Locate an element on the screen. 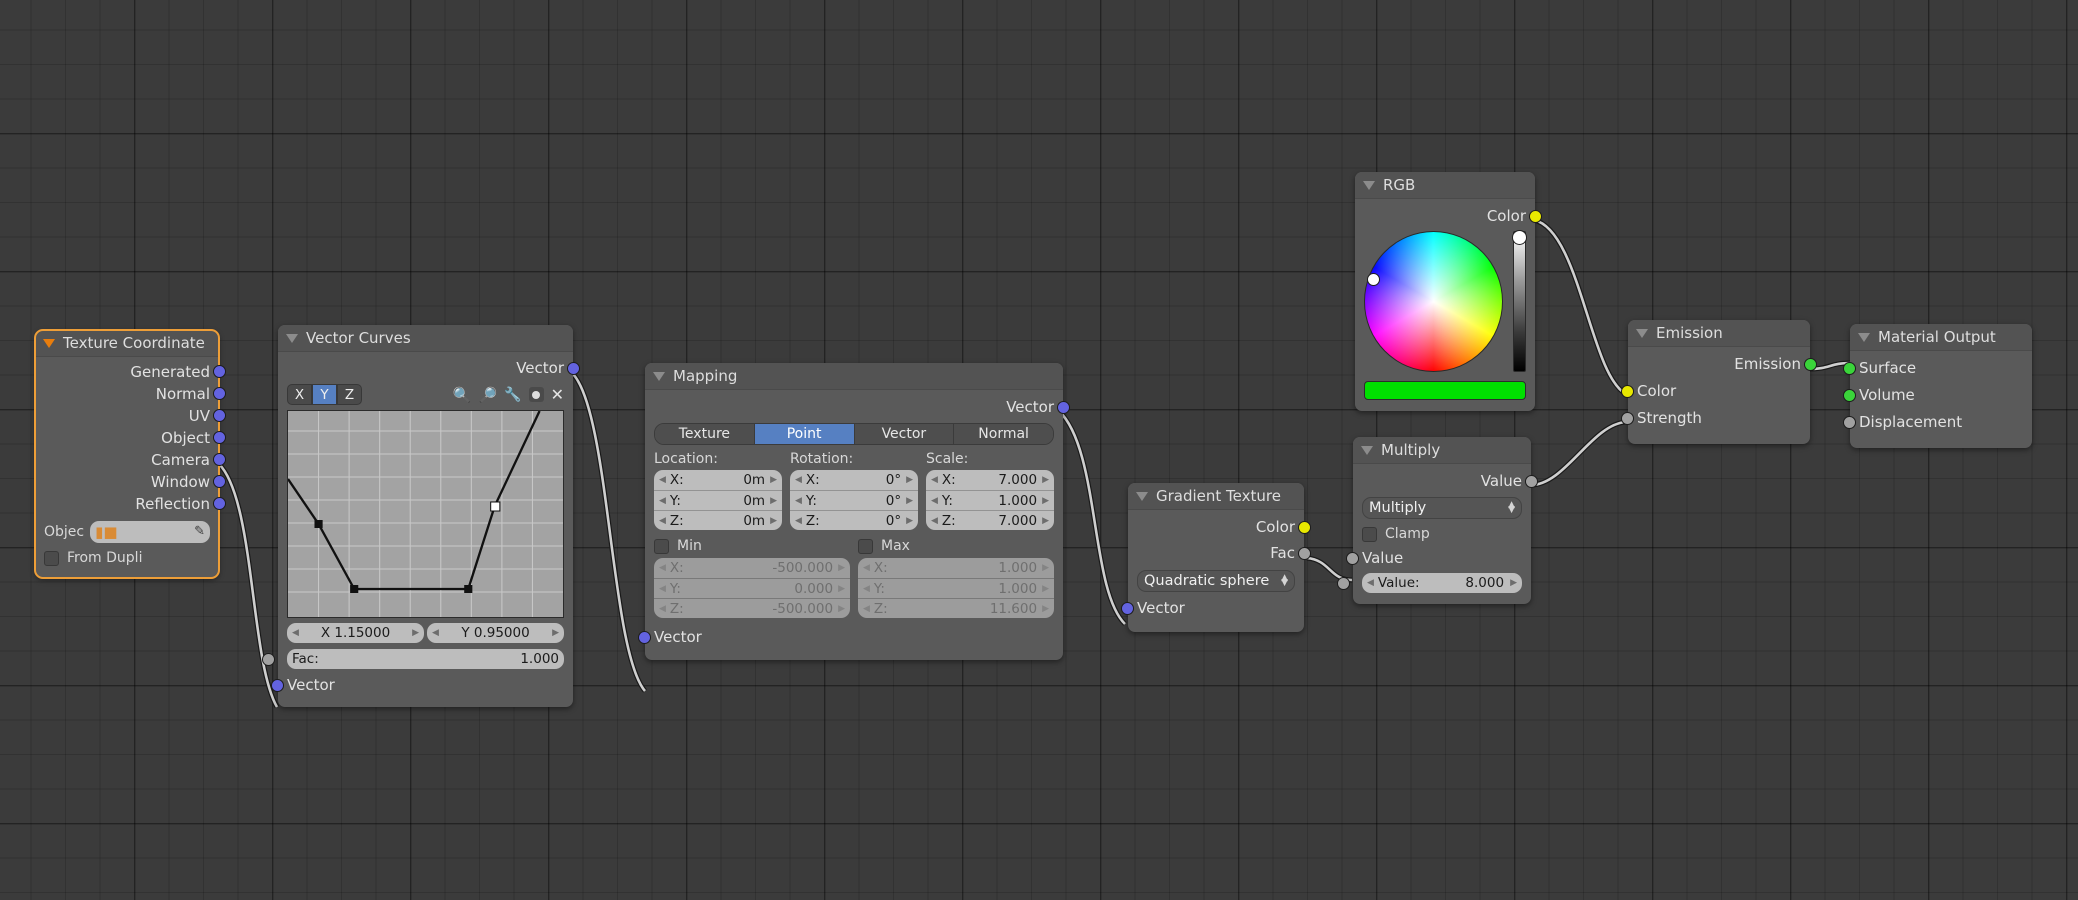 This screenshot has height=900, width=2078. node-header: RGB is located at coordinates (1445, 185).